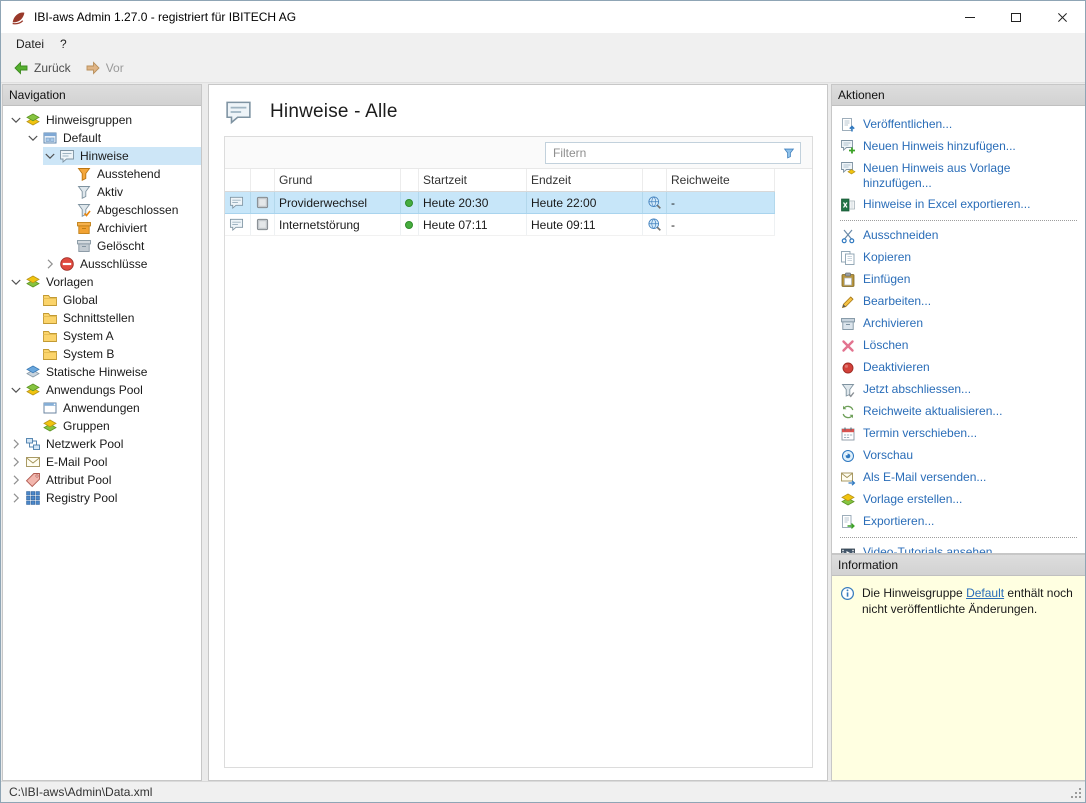 This screenshot has width=1086, height=803. What do you see at coordinates (104, 68) in the screenshot?
I see `forward-button: Vor` at bounding box center [104, 68].